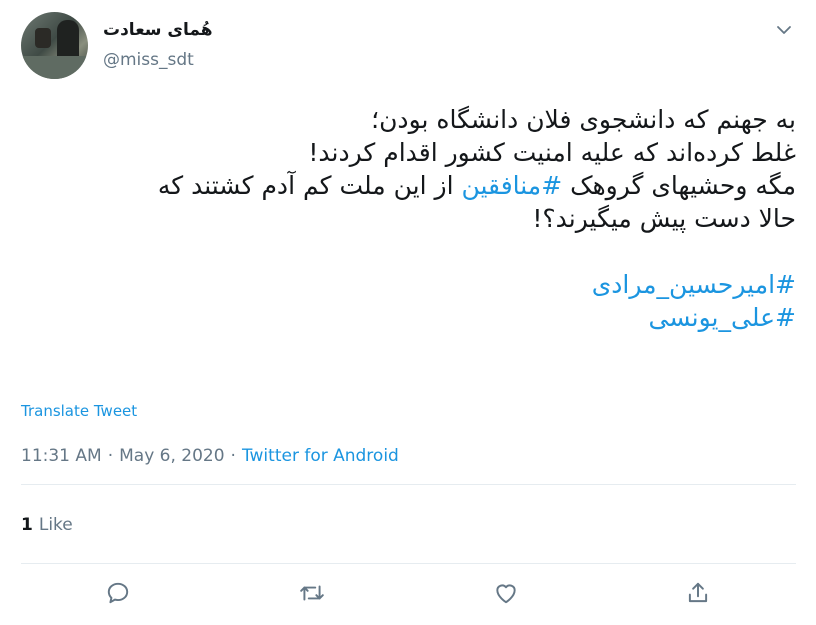  Describe the element at coordinates (679, 185) in the screenshot. I see `tweet-text-segment: مگه وحشیهای گروهک` at that location.